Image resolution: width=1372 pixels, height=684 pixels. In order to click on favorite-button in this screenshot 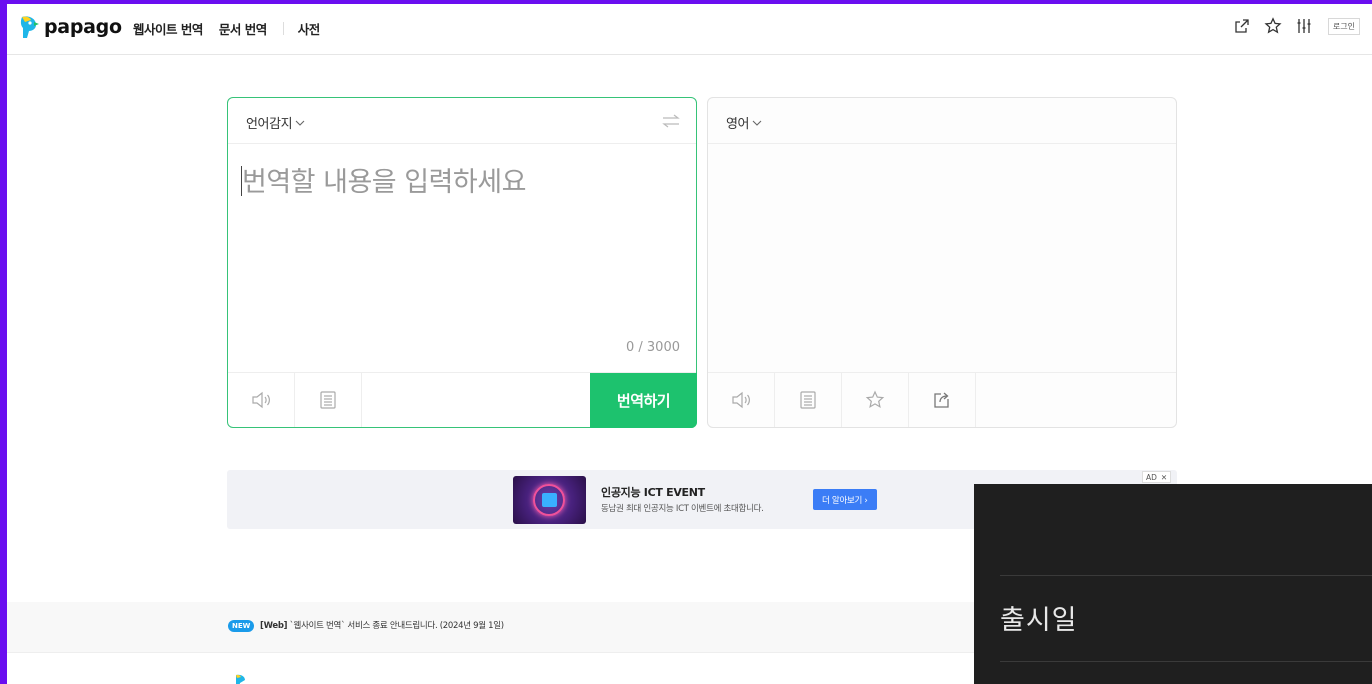, I will do `click(875, 400)`.